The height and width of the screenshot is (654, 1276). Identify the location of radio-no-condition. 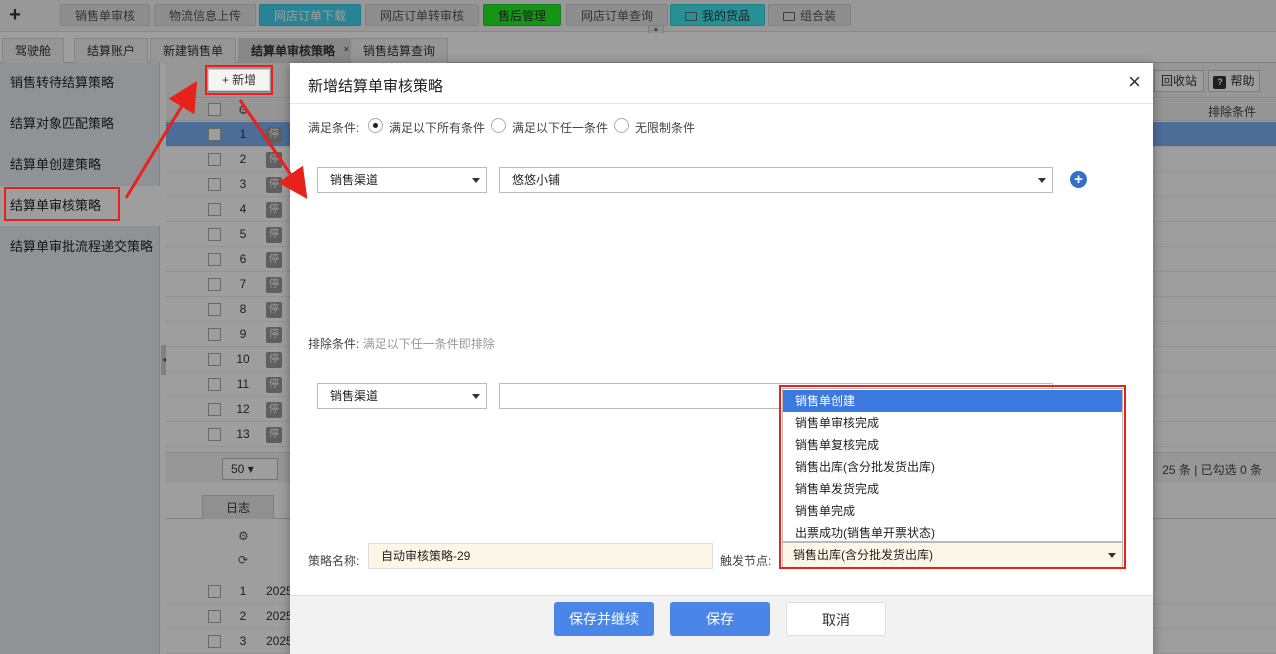
(621, 125).